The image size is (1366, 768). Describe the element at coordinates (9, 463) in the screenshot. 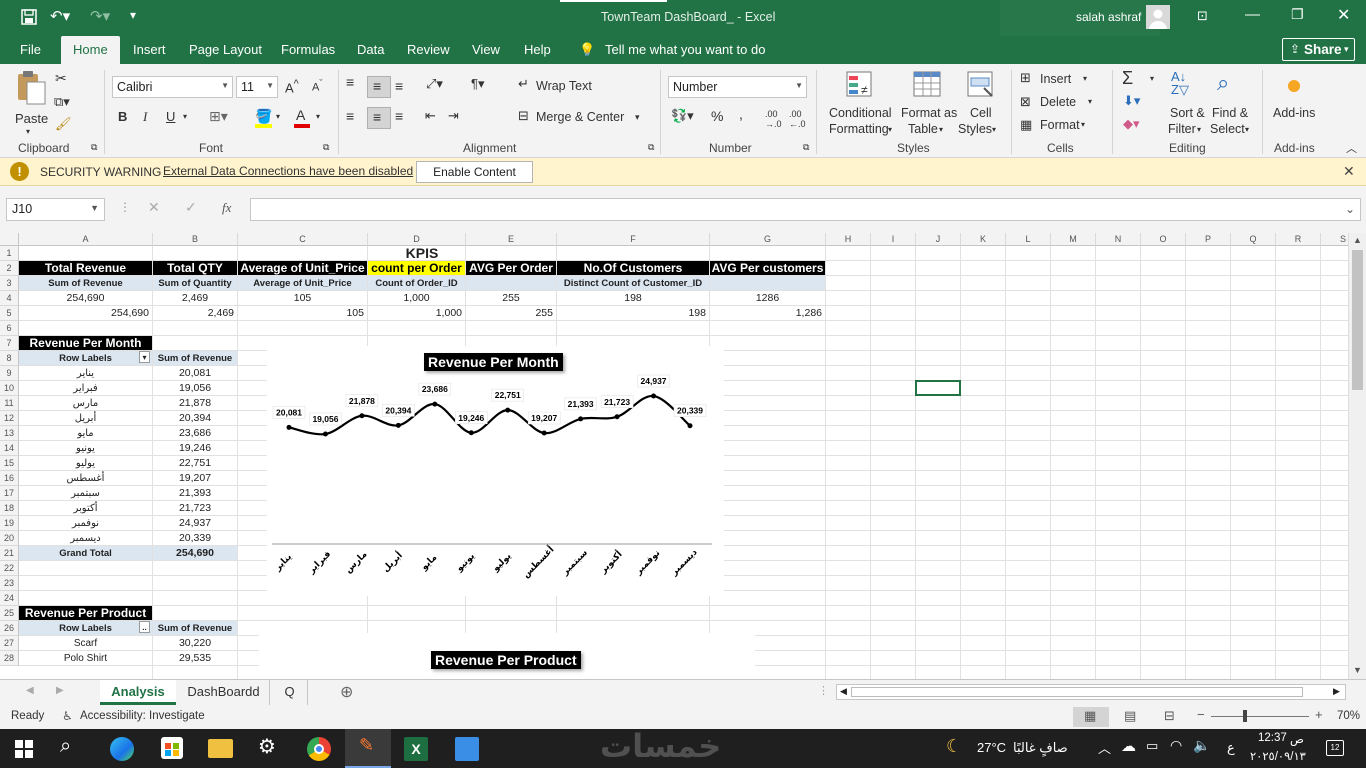

I see `row-header: 15` at that location.